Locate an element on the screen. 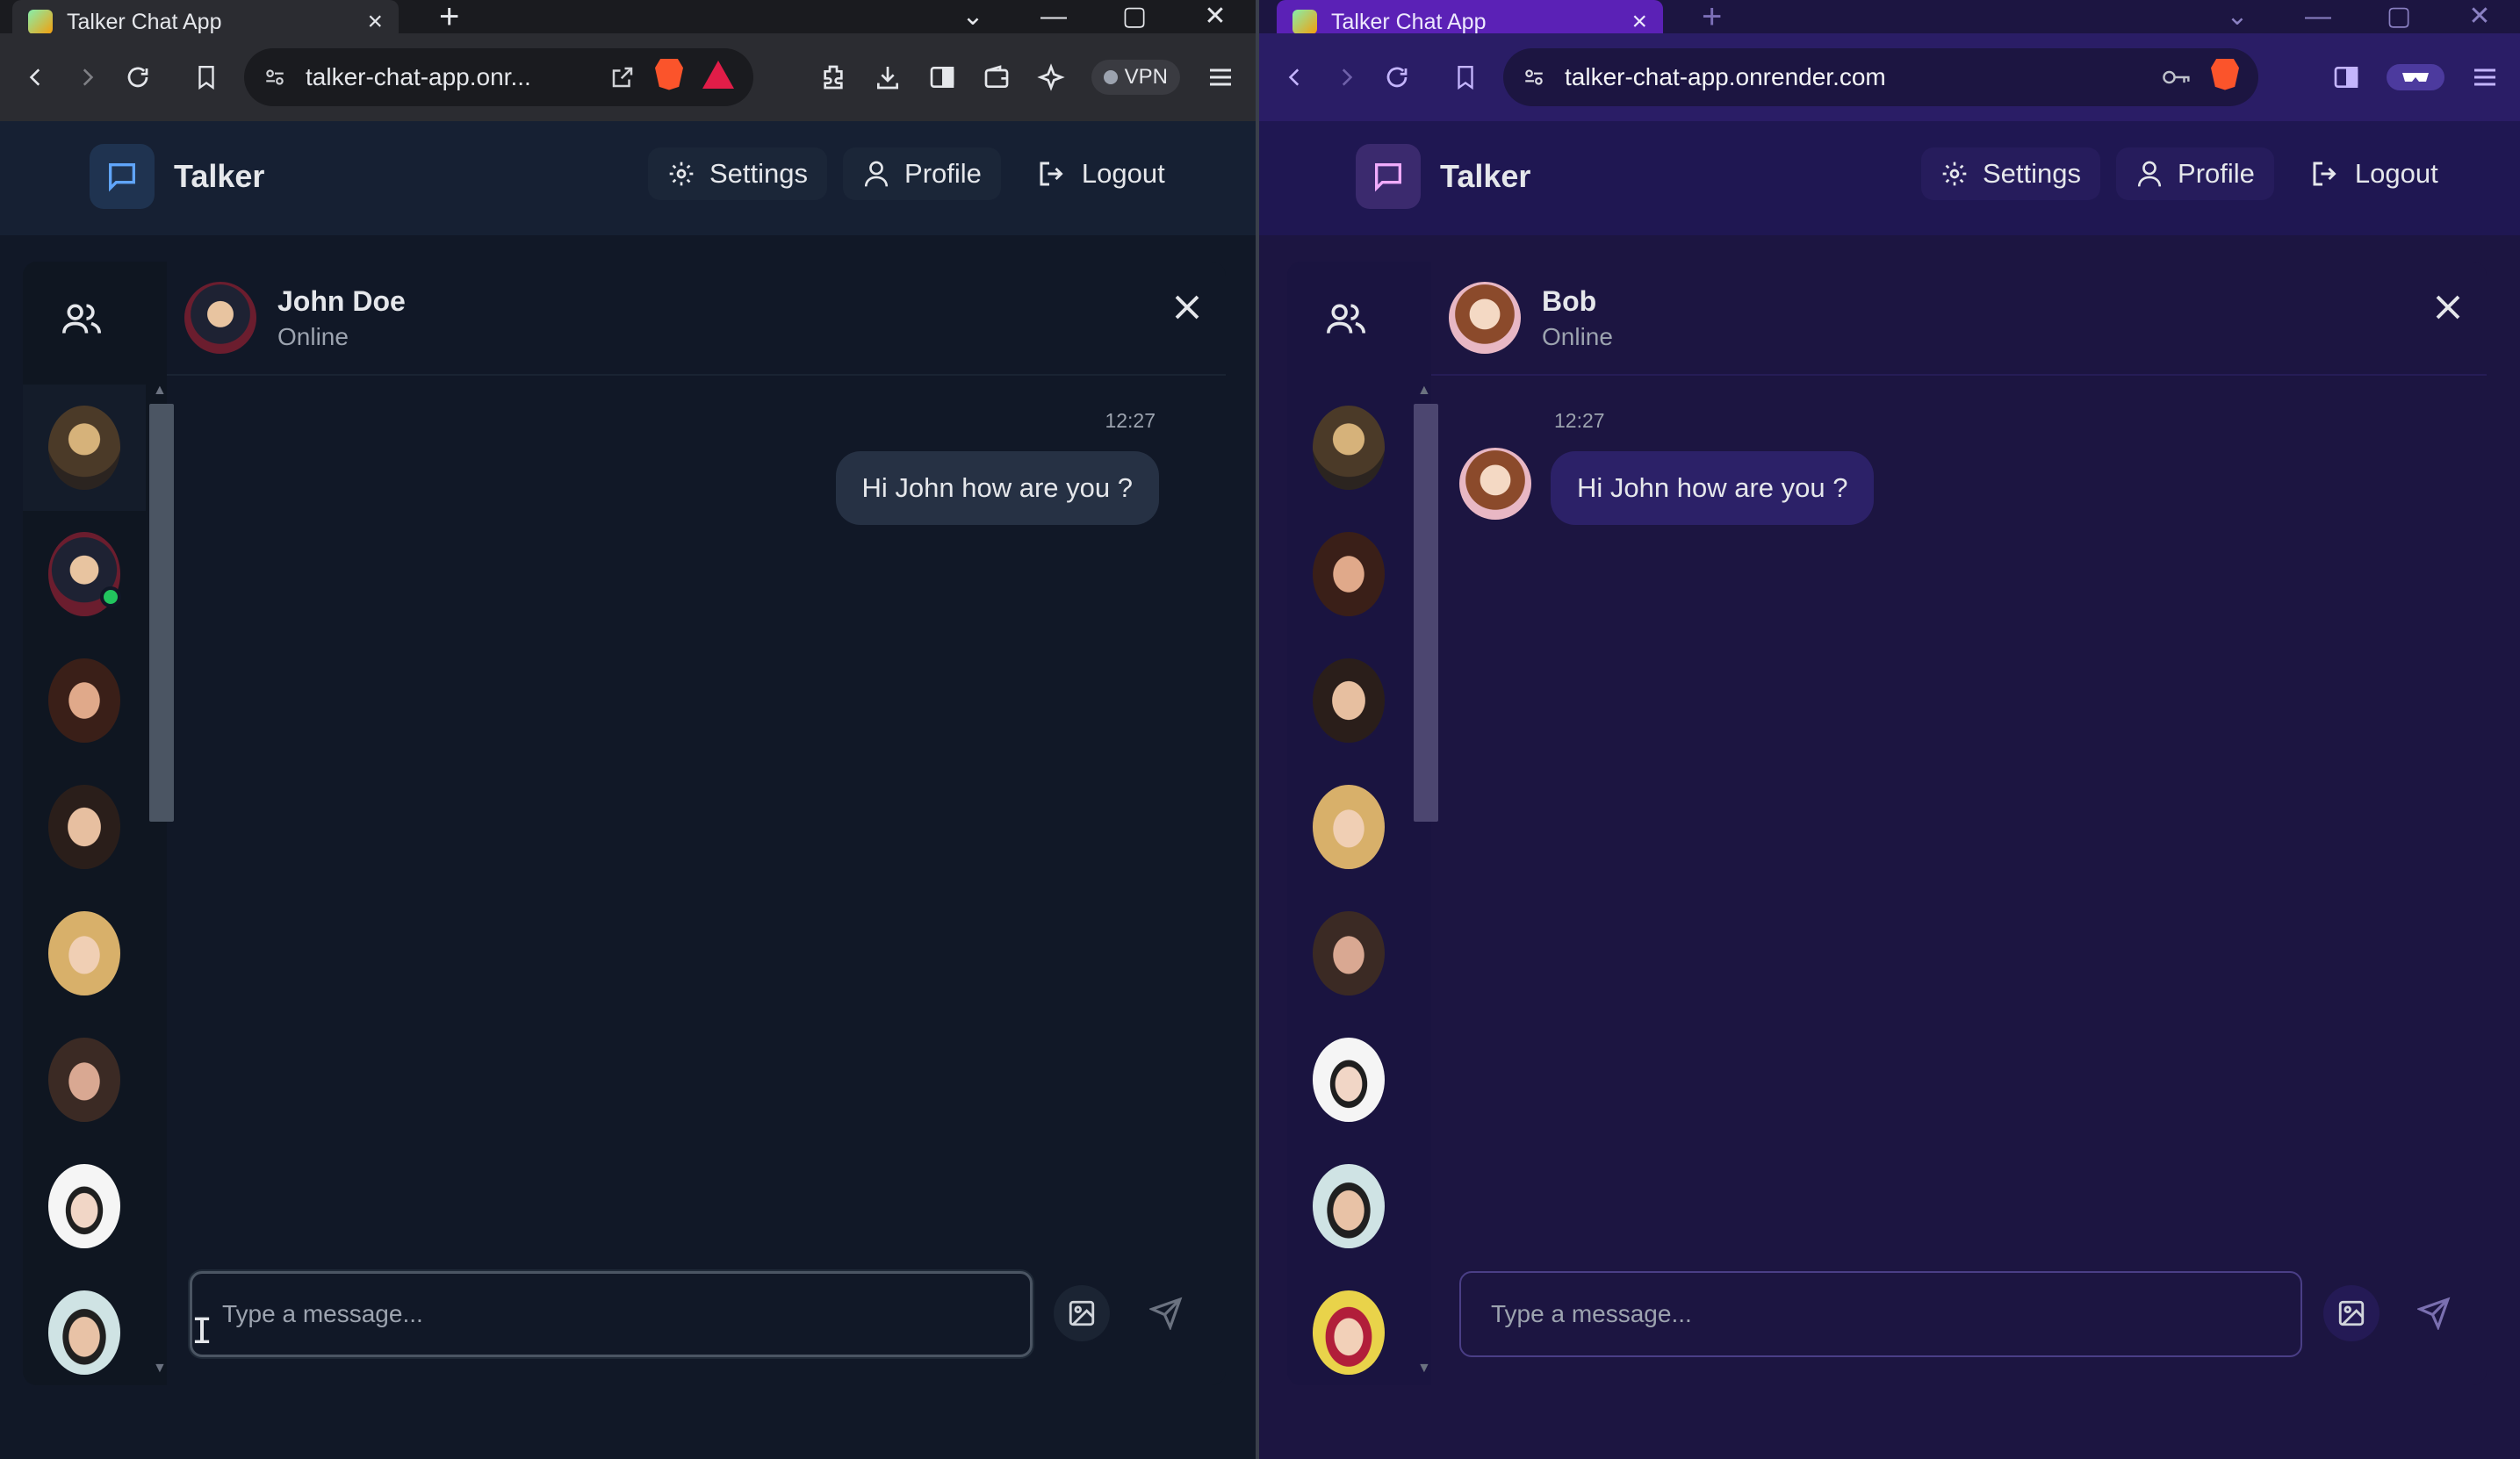  vpn-button: VPN is located at coordinates (1135, 77).